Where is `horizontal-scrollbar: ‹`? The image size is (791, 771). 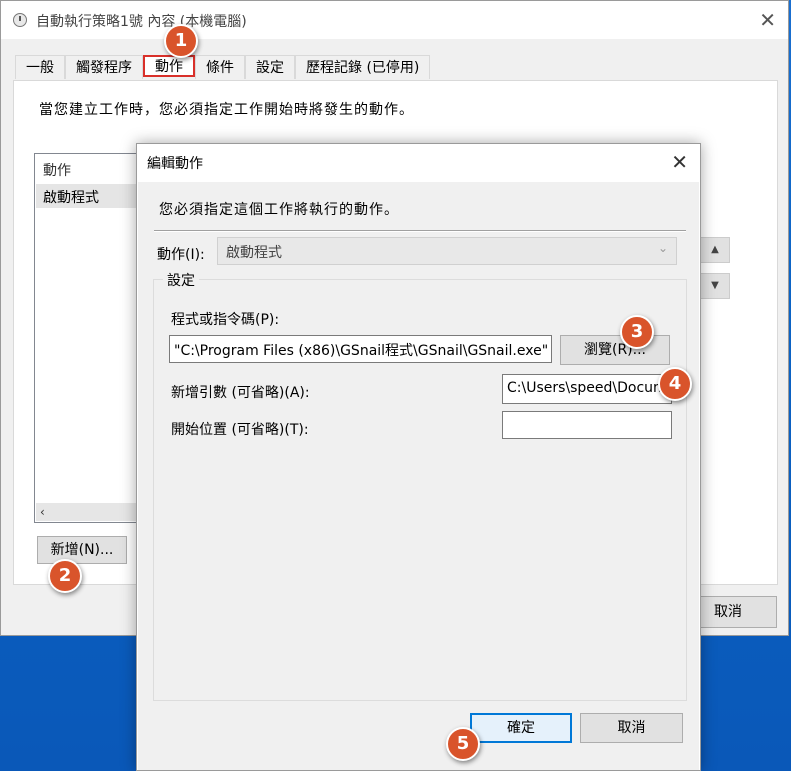 horizontal-scrollbar: ‹ is located at coordinates (94, 512).